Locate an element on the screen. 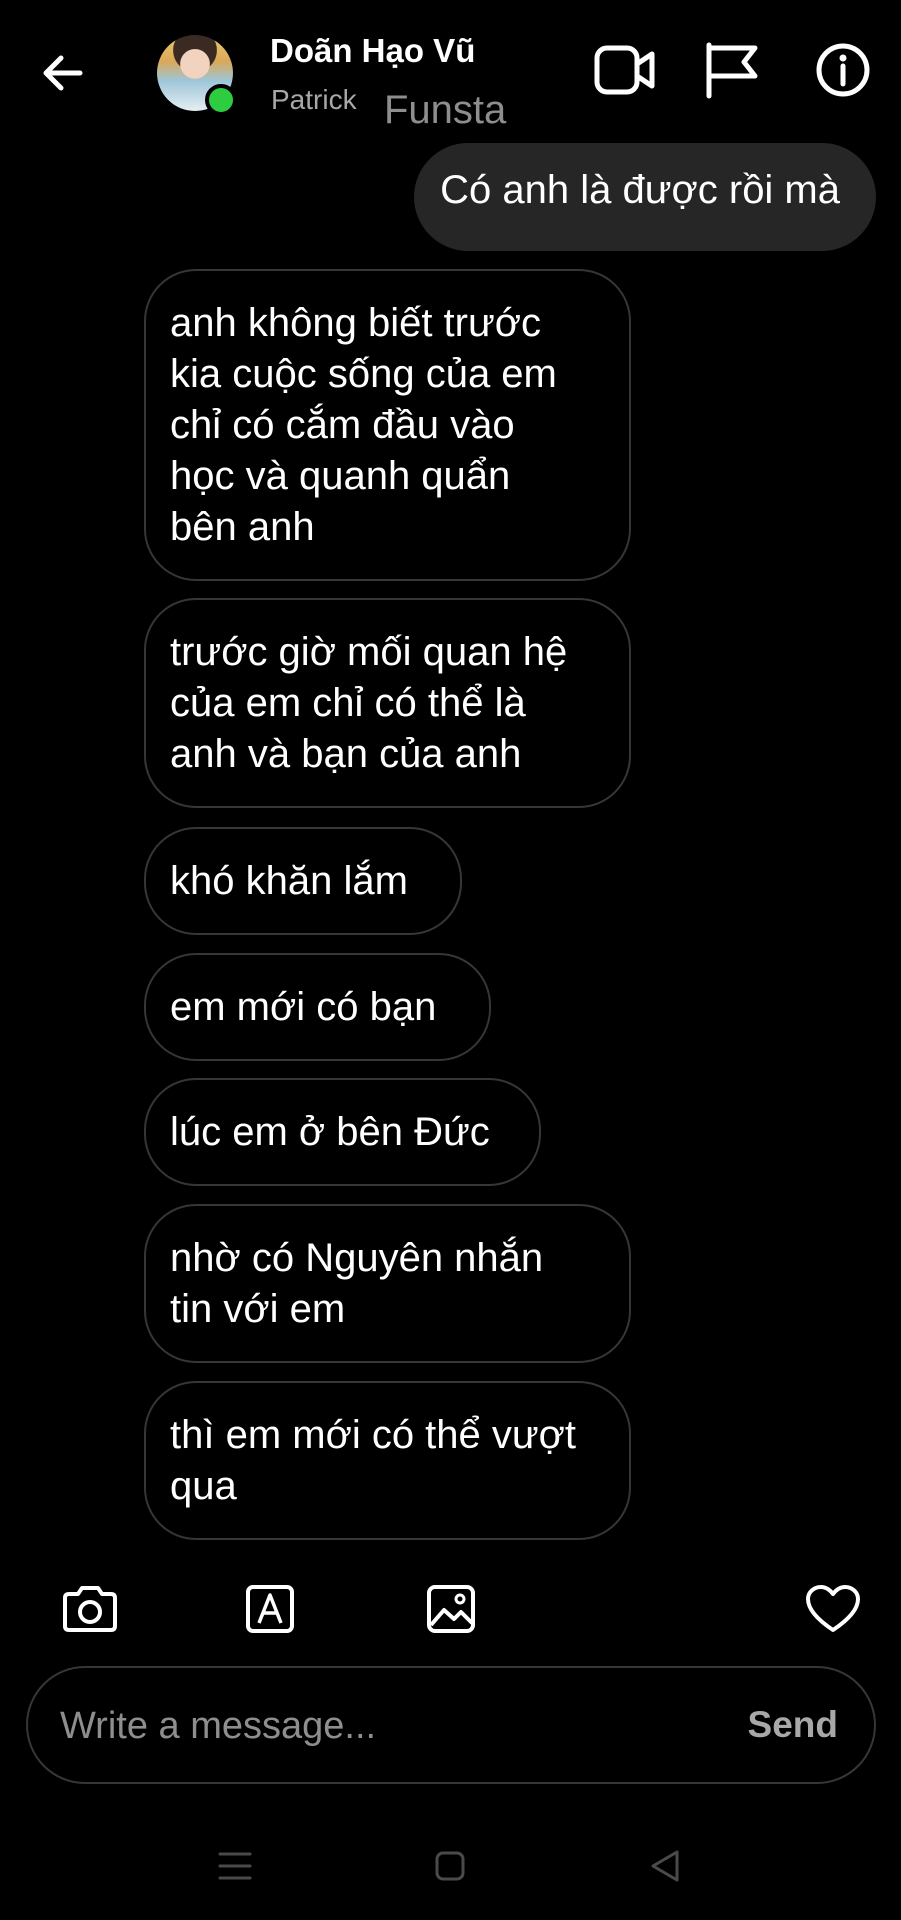 This screenshot has height=1920, width=901. received-message: nhờ có Nguyên nhắn tin với em is located at coordinates (387, 1283).